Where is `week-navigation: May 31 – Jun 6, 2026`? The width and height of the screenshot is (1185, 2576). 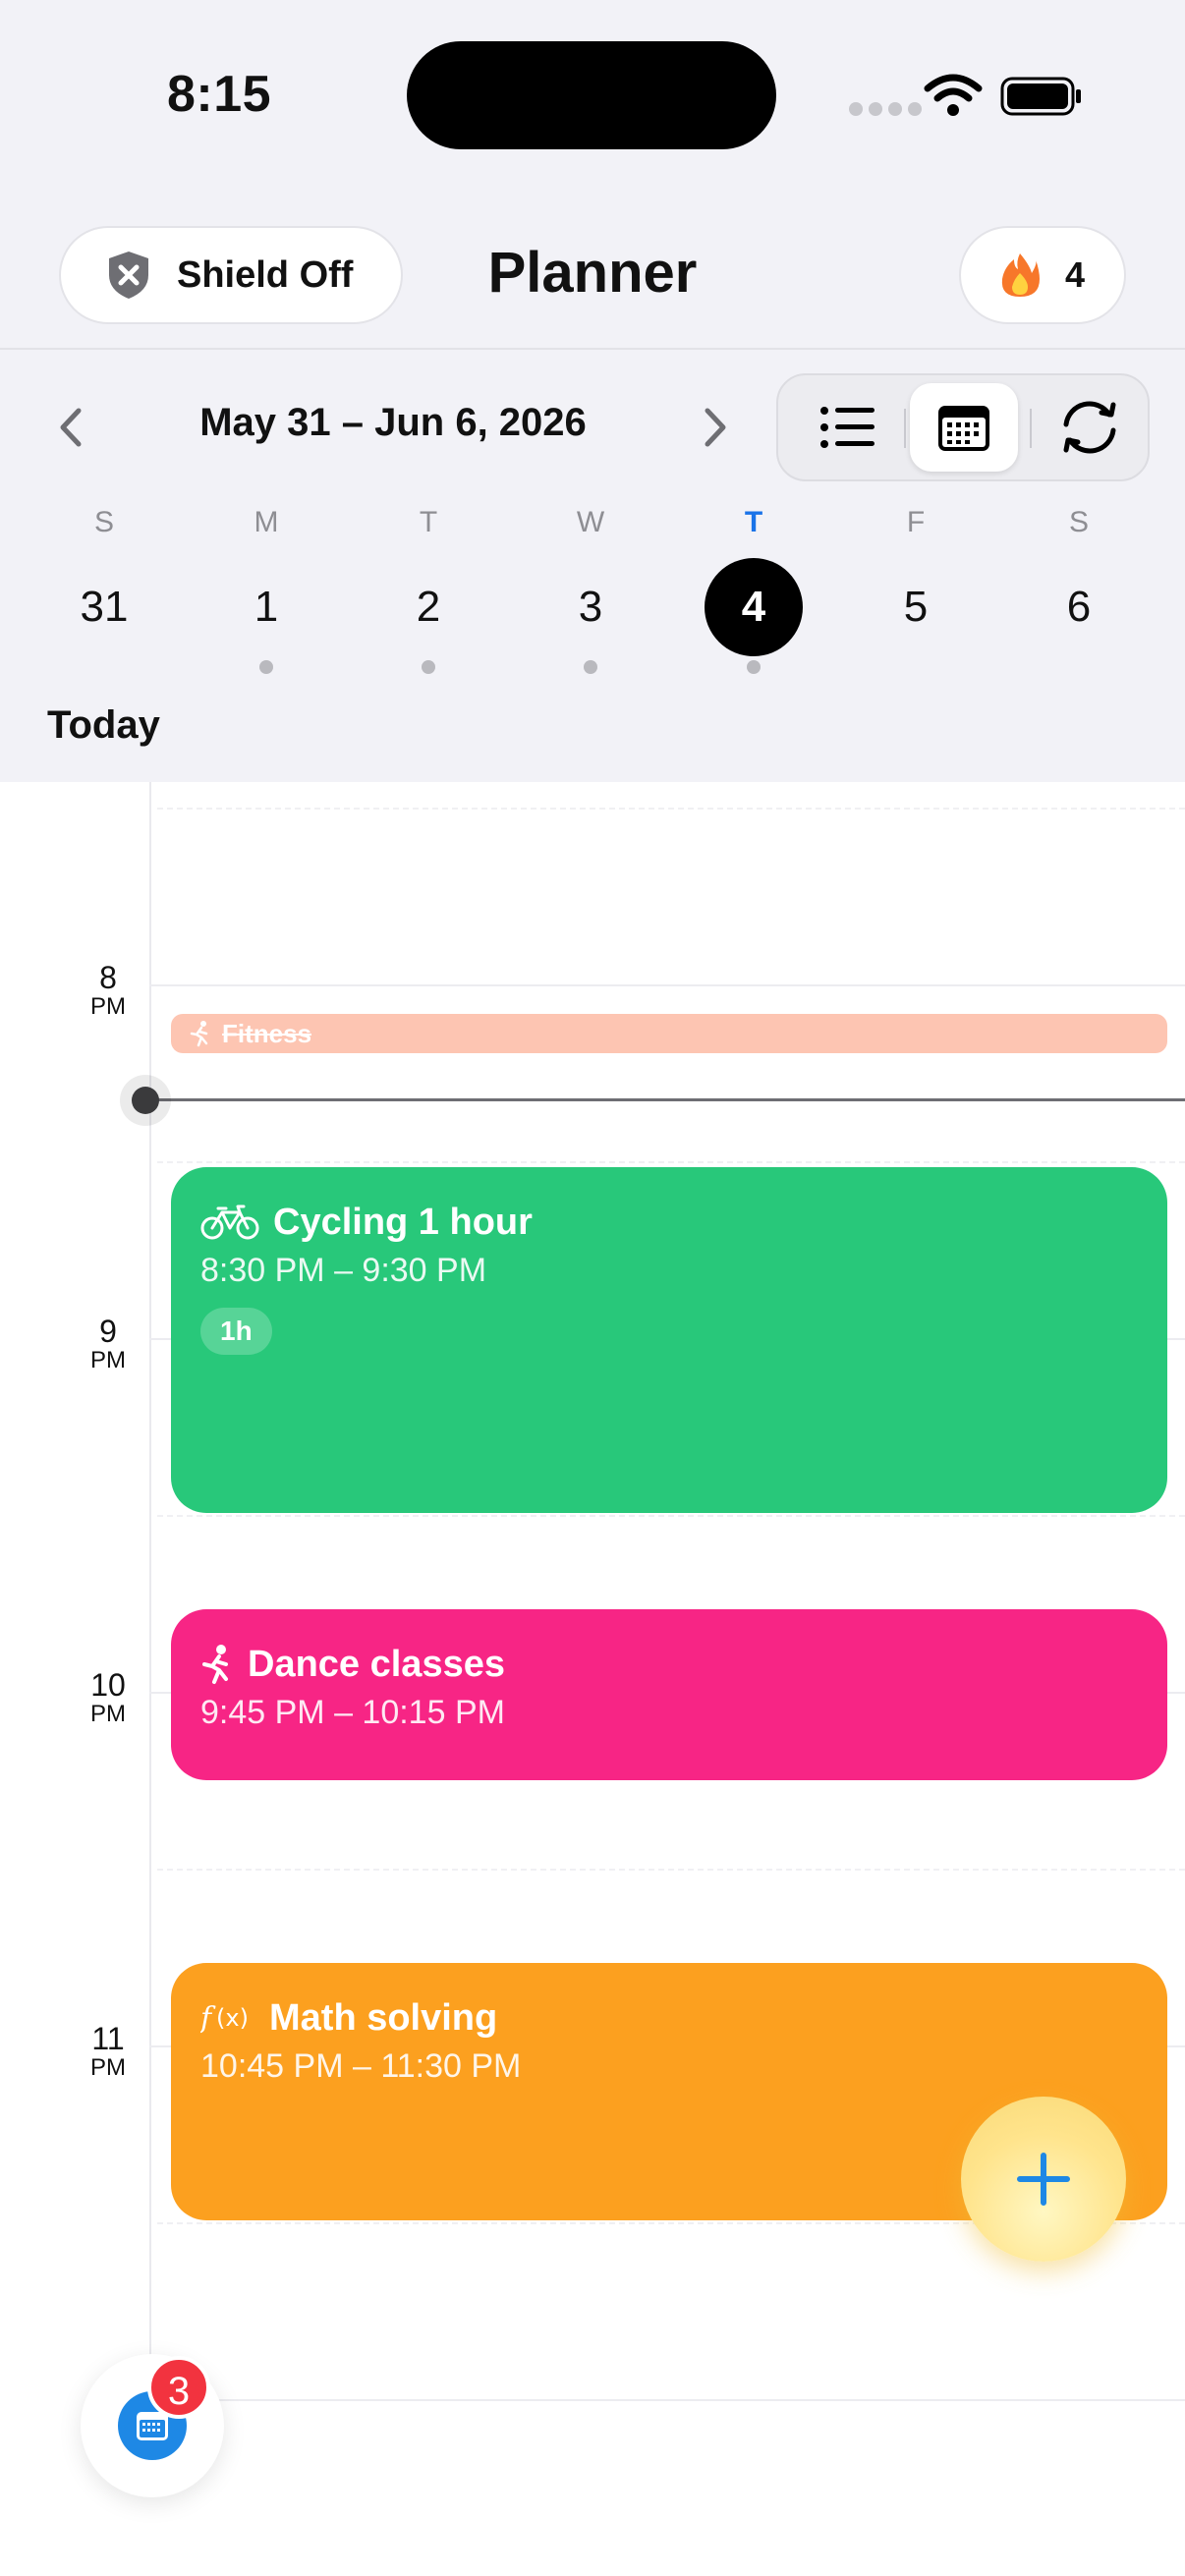
week-navigation: May 31 – Jun 6, 2026 is located at coordinates (592, 422).